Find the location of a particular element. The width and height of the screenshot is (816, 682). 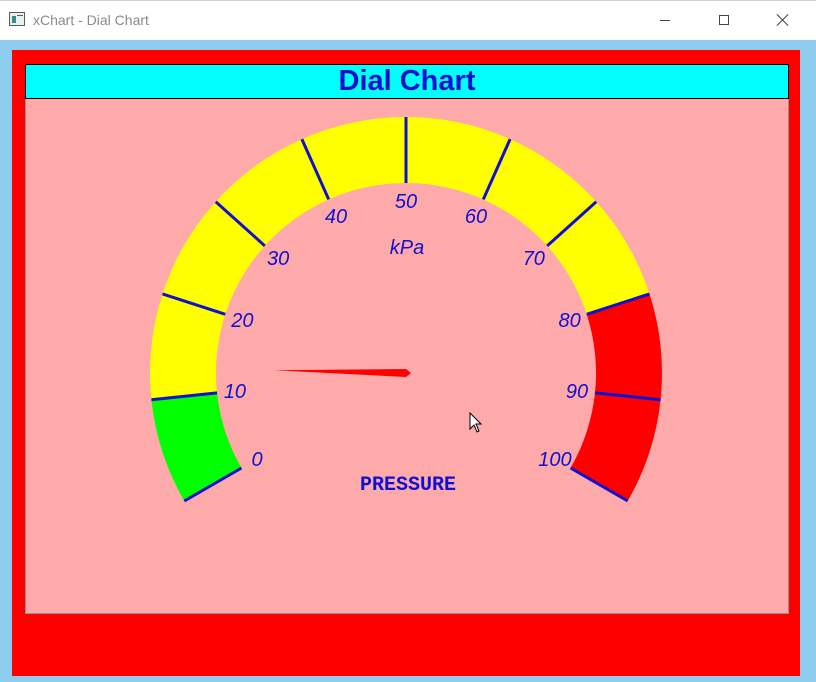

mouse-cursor-icon is located at coordinates (476, 422).